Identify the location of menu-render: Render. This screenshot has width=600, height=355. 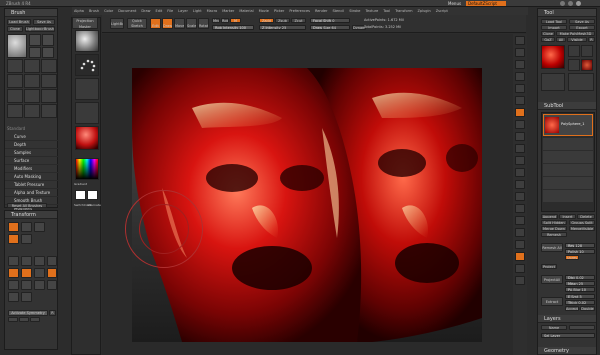
(321, 11).